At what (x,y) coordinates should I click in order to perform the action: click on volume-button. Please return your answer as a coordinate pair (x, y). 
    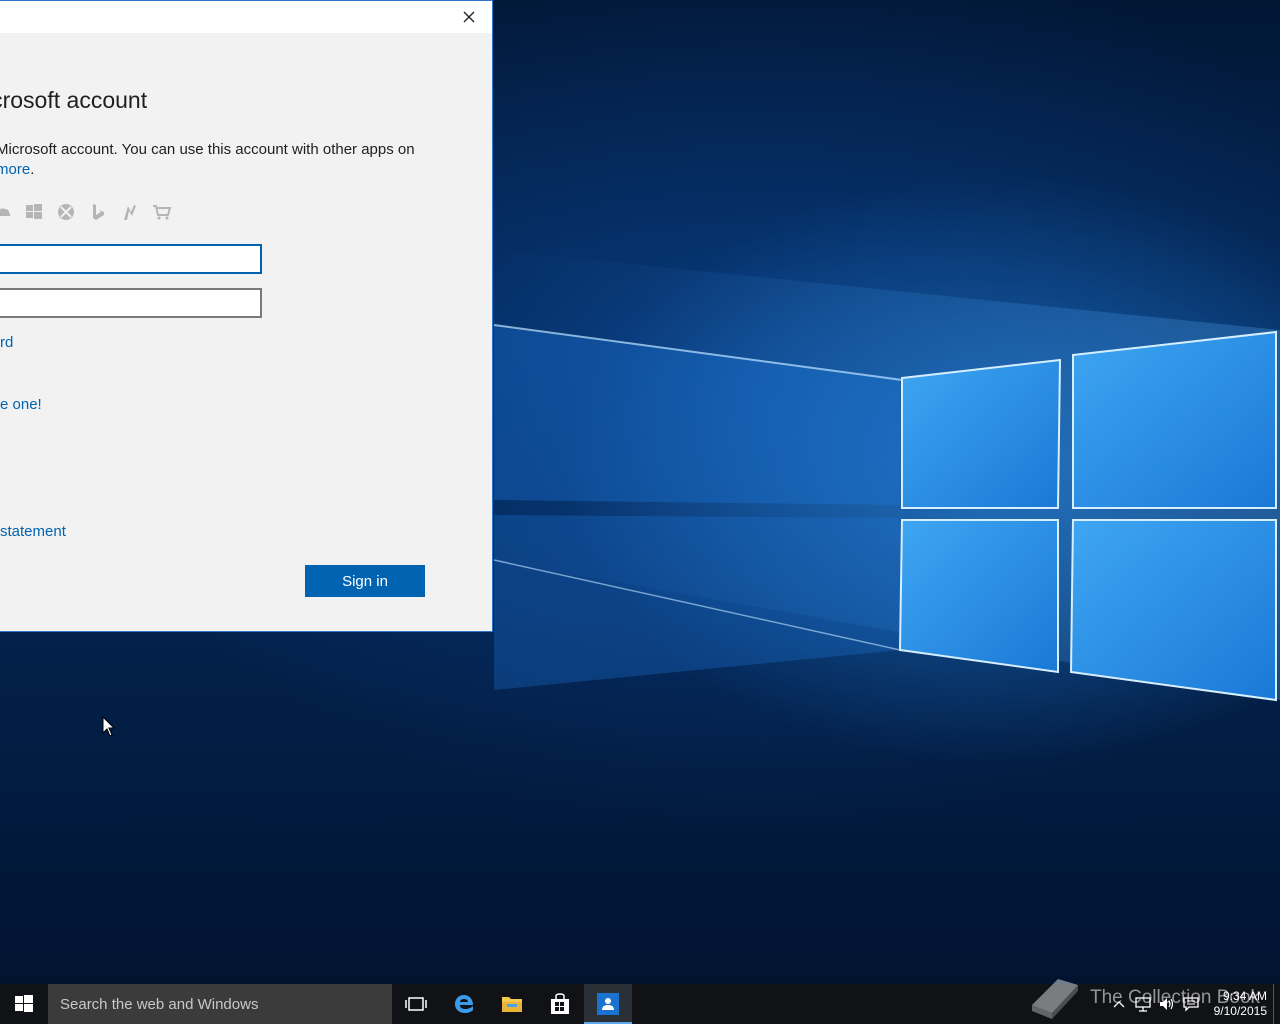
    Looking at the image, I should click on (1167, 1004).